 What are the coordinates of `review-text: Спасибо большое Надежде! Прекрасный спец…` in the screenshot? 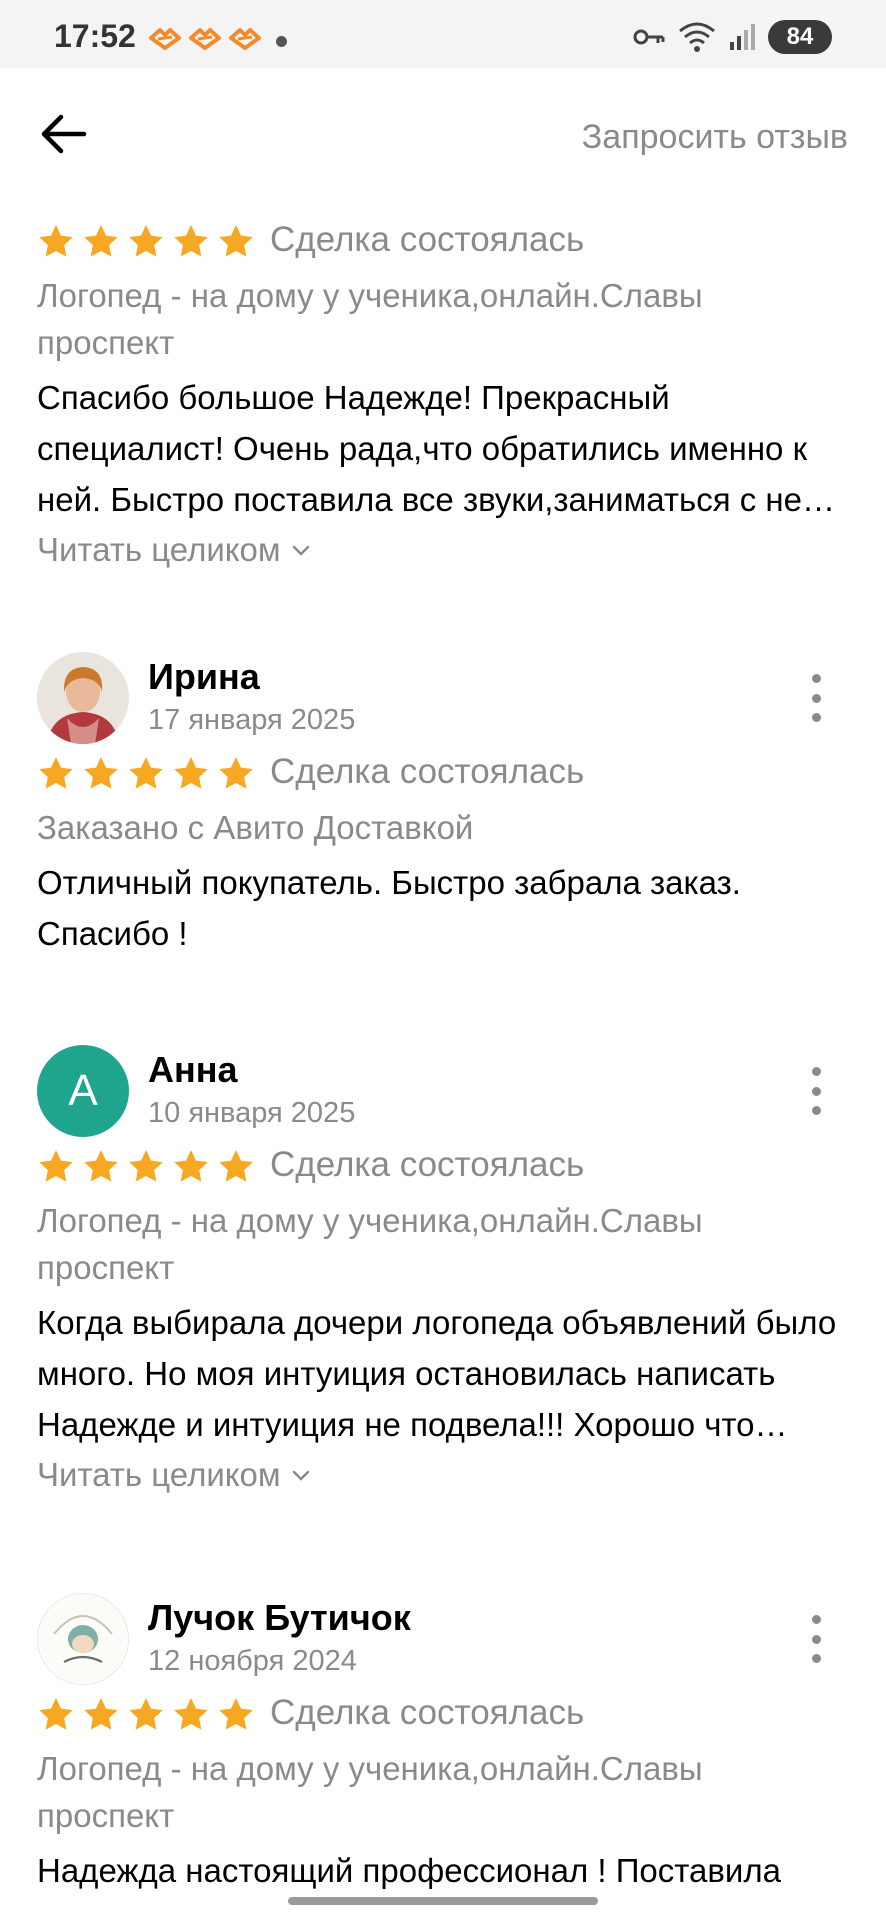 It's located at (429, 448).